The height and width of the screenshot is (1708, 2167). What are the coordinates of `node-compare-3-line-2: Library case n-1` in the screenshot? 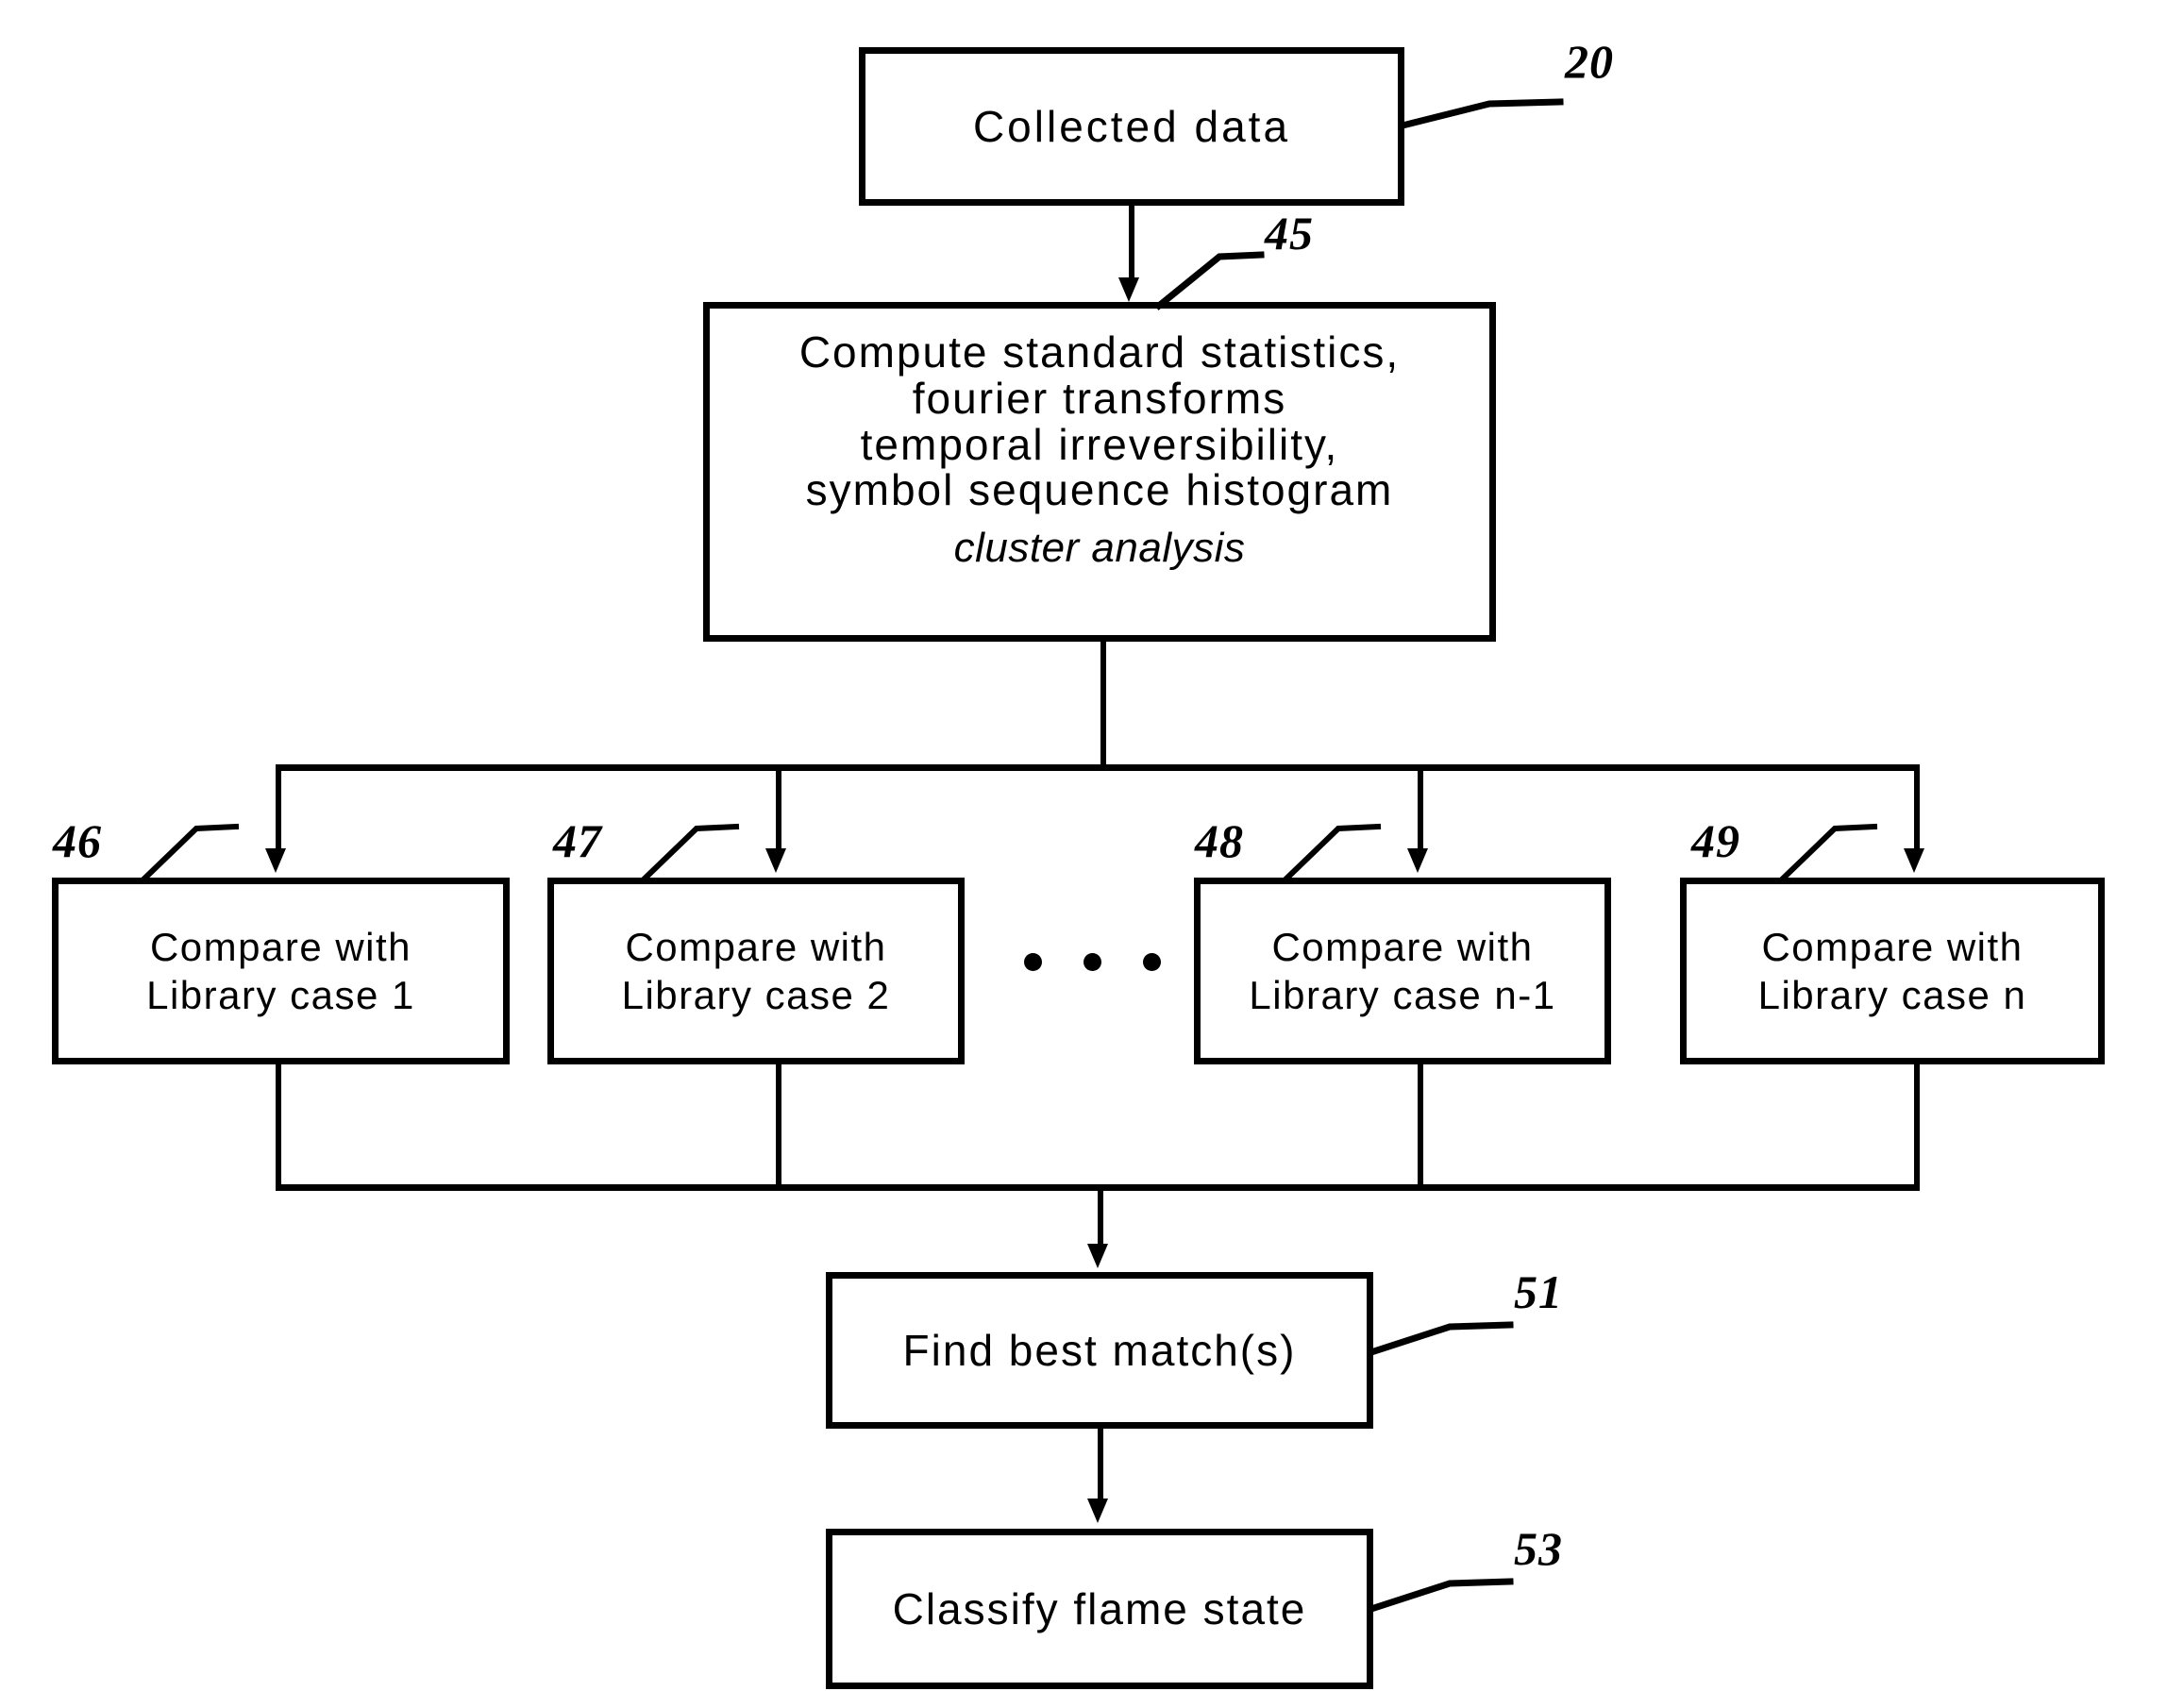 It's located at (1402, 995).